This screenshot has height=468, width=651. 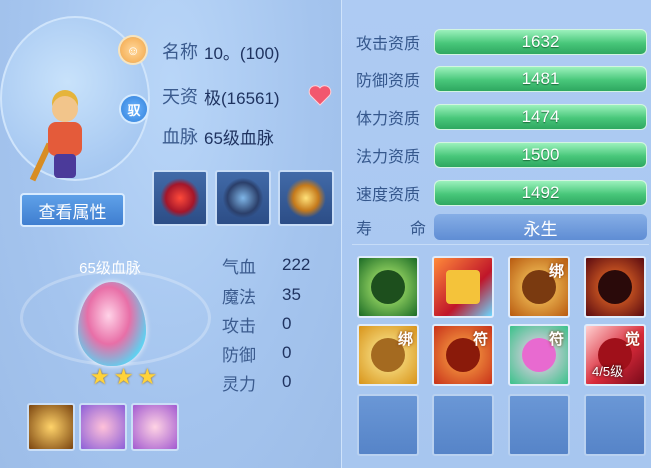 What do you see at coordinates (180, 97) in the screenshot?
I see `pet-aptitude-label: 天资` at bounding box center [180, 97].